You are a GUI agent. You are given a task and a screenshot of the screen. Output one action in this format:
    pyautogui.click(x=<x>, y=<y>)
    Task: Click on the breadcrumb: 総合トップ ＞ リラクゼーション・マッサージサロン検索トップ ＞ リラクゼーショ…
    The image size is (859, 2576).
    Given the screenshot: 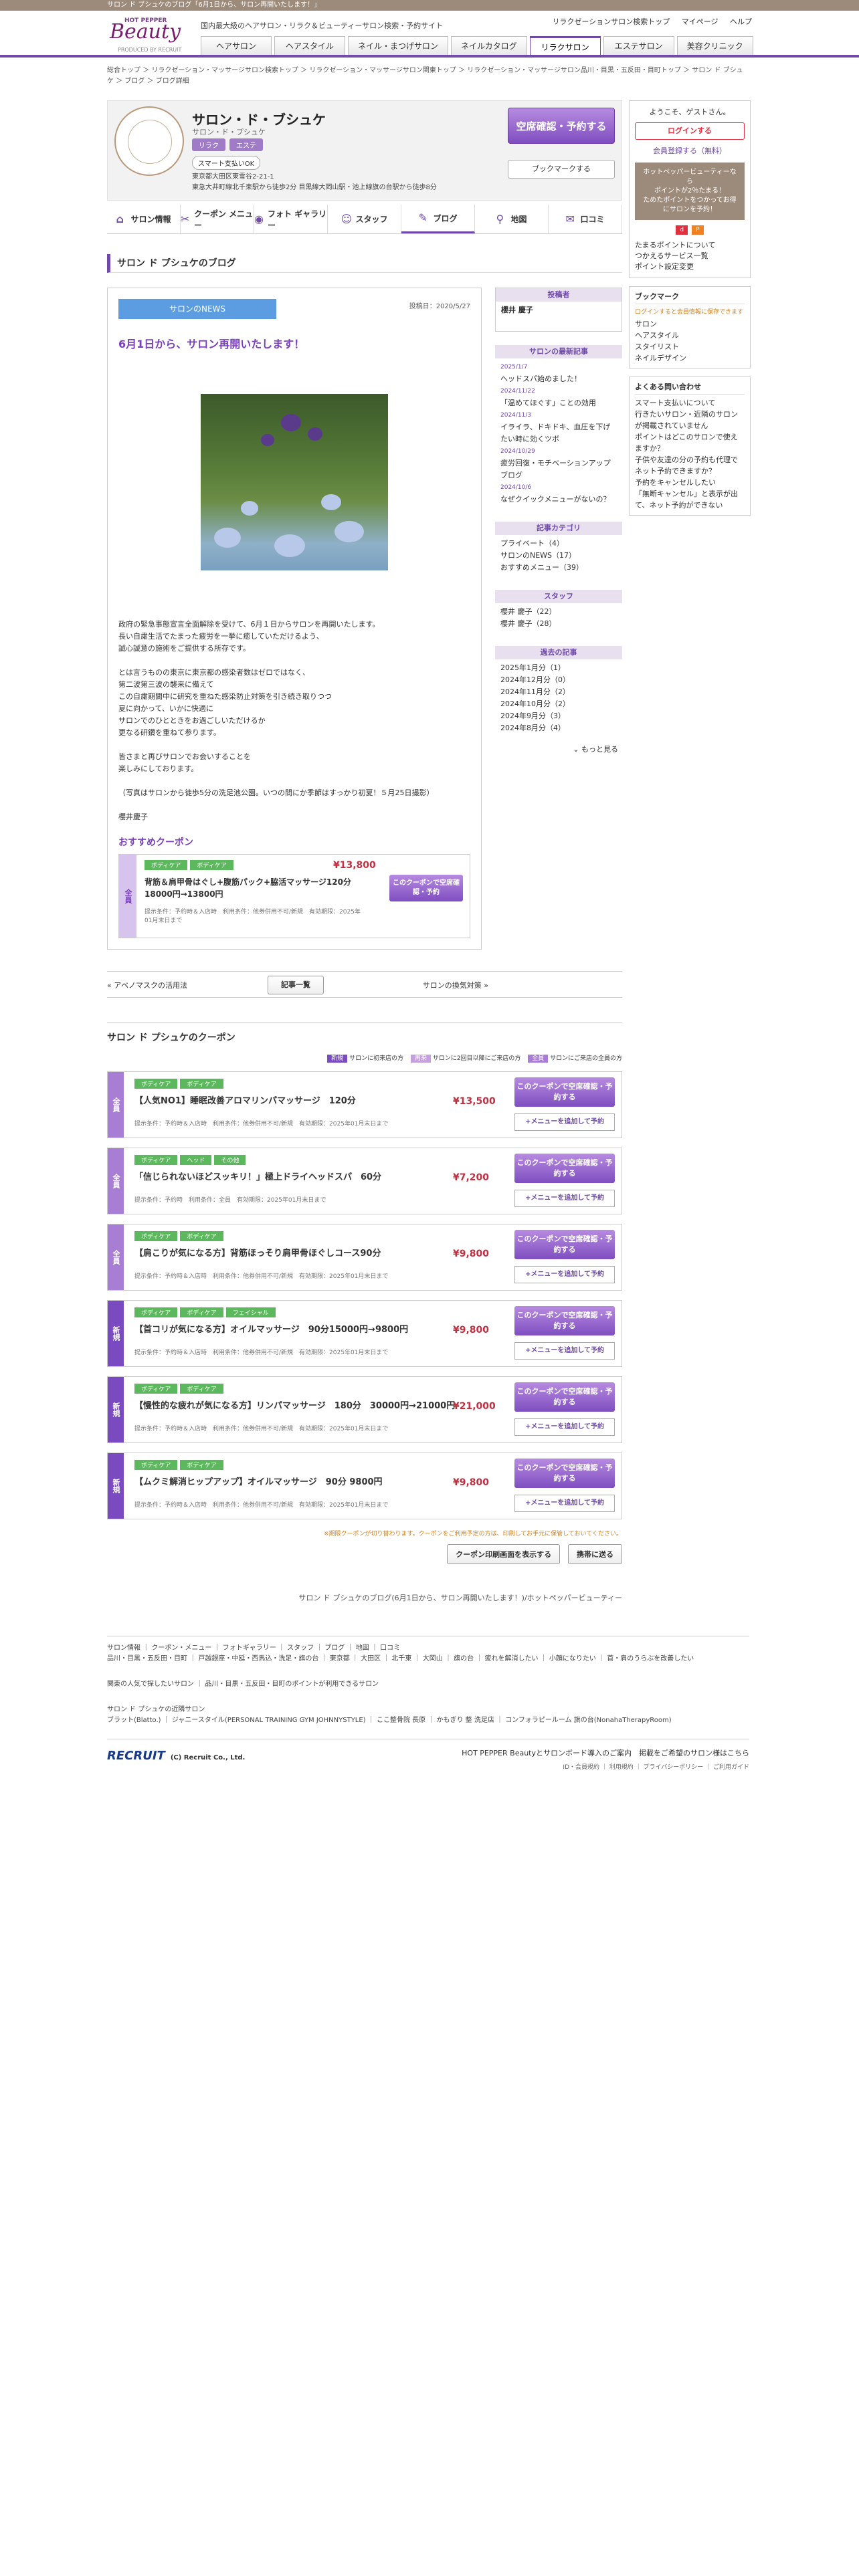 What is the action you would take?
    pyautogui.click(x=428, y=76)
    